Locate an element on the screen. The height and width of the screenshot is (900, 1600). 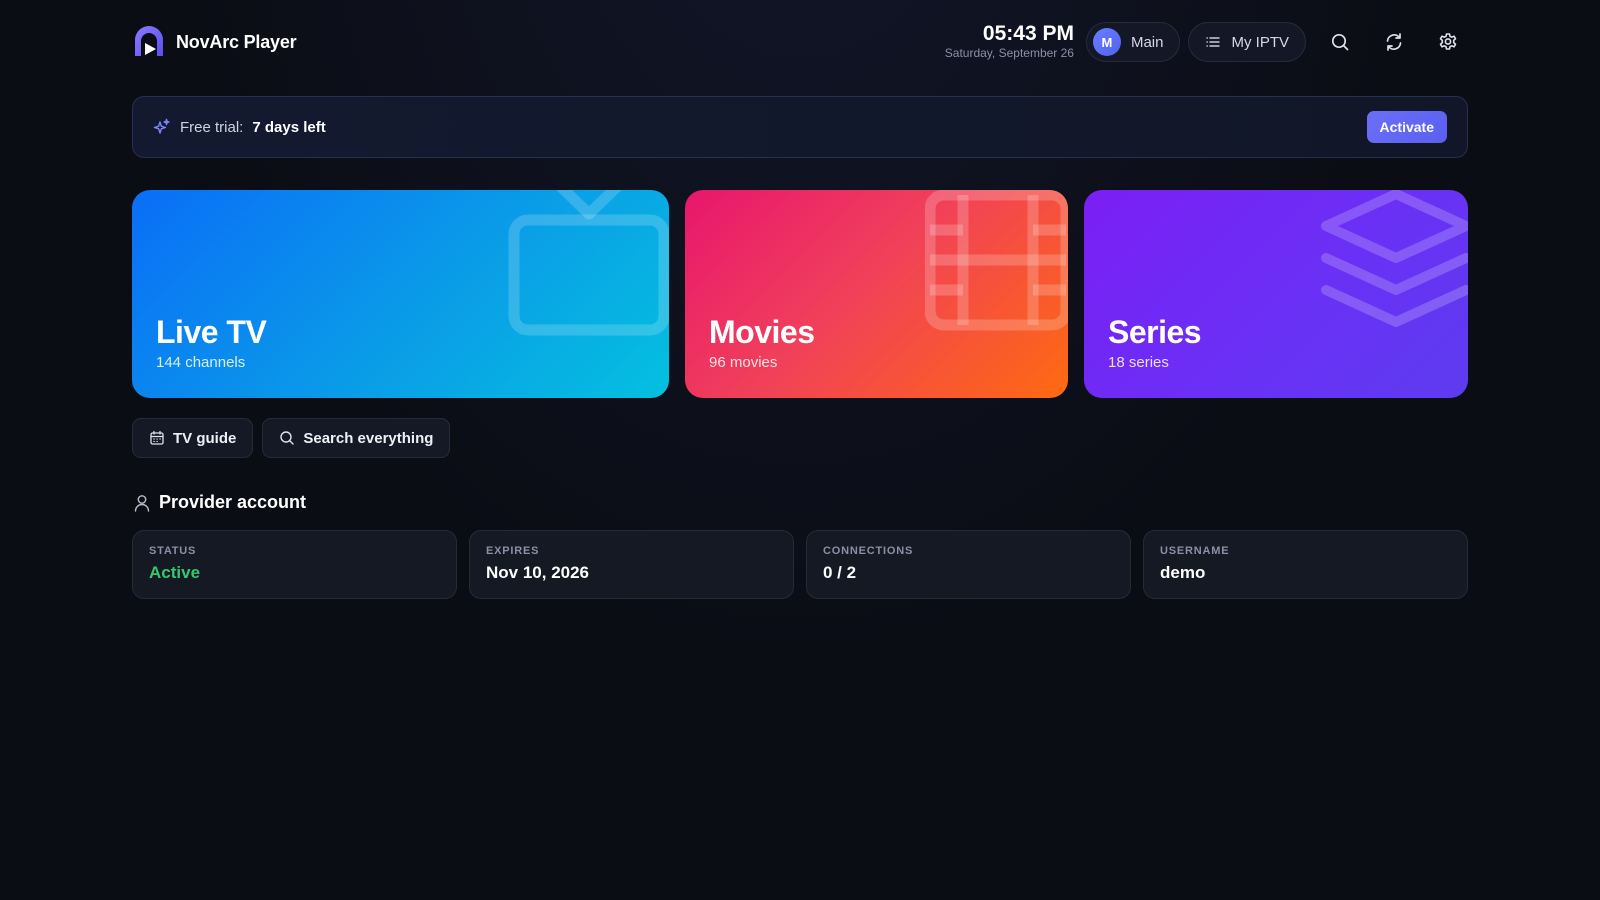
film-icon is located at coordinates (996, 260).